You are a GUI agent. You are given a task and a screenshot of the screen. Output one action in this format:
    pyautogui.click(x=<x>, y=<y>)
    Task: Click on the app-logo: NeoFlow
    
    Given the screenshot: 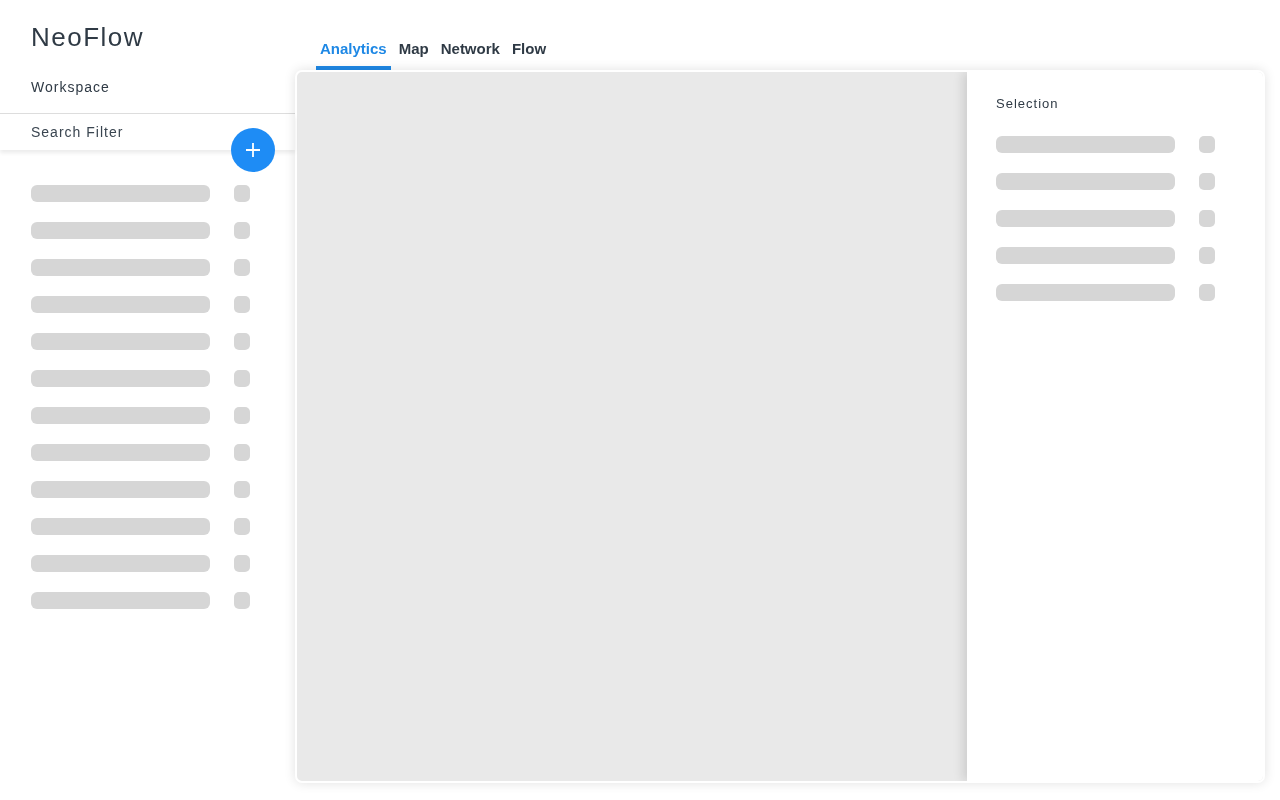 What is the action you would take?
    pyautogui.click(x=88, y=37)
    